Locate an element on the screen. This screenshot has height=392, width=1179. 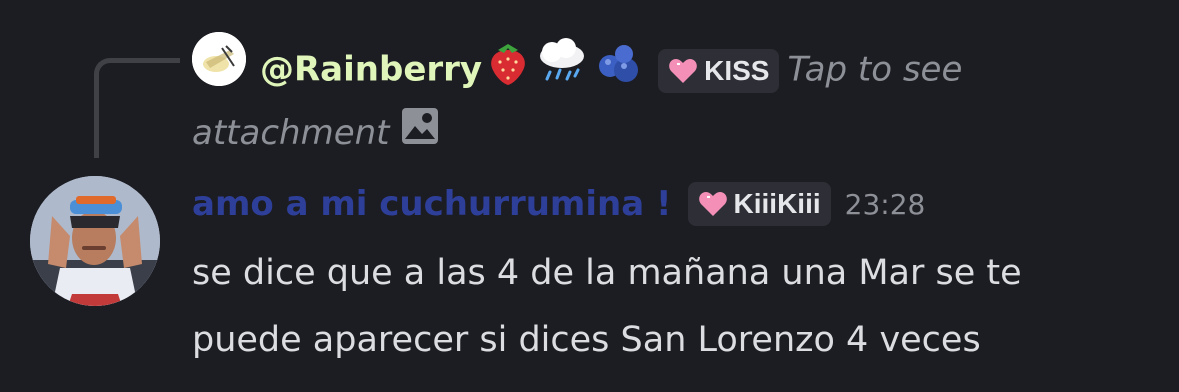
message-author-name: amo a mi cuchurrumina ! is located at coordinates (432, 204).